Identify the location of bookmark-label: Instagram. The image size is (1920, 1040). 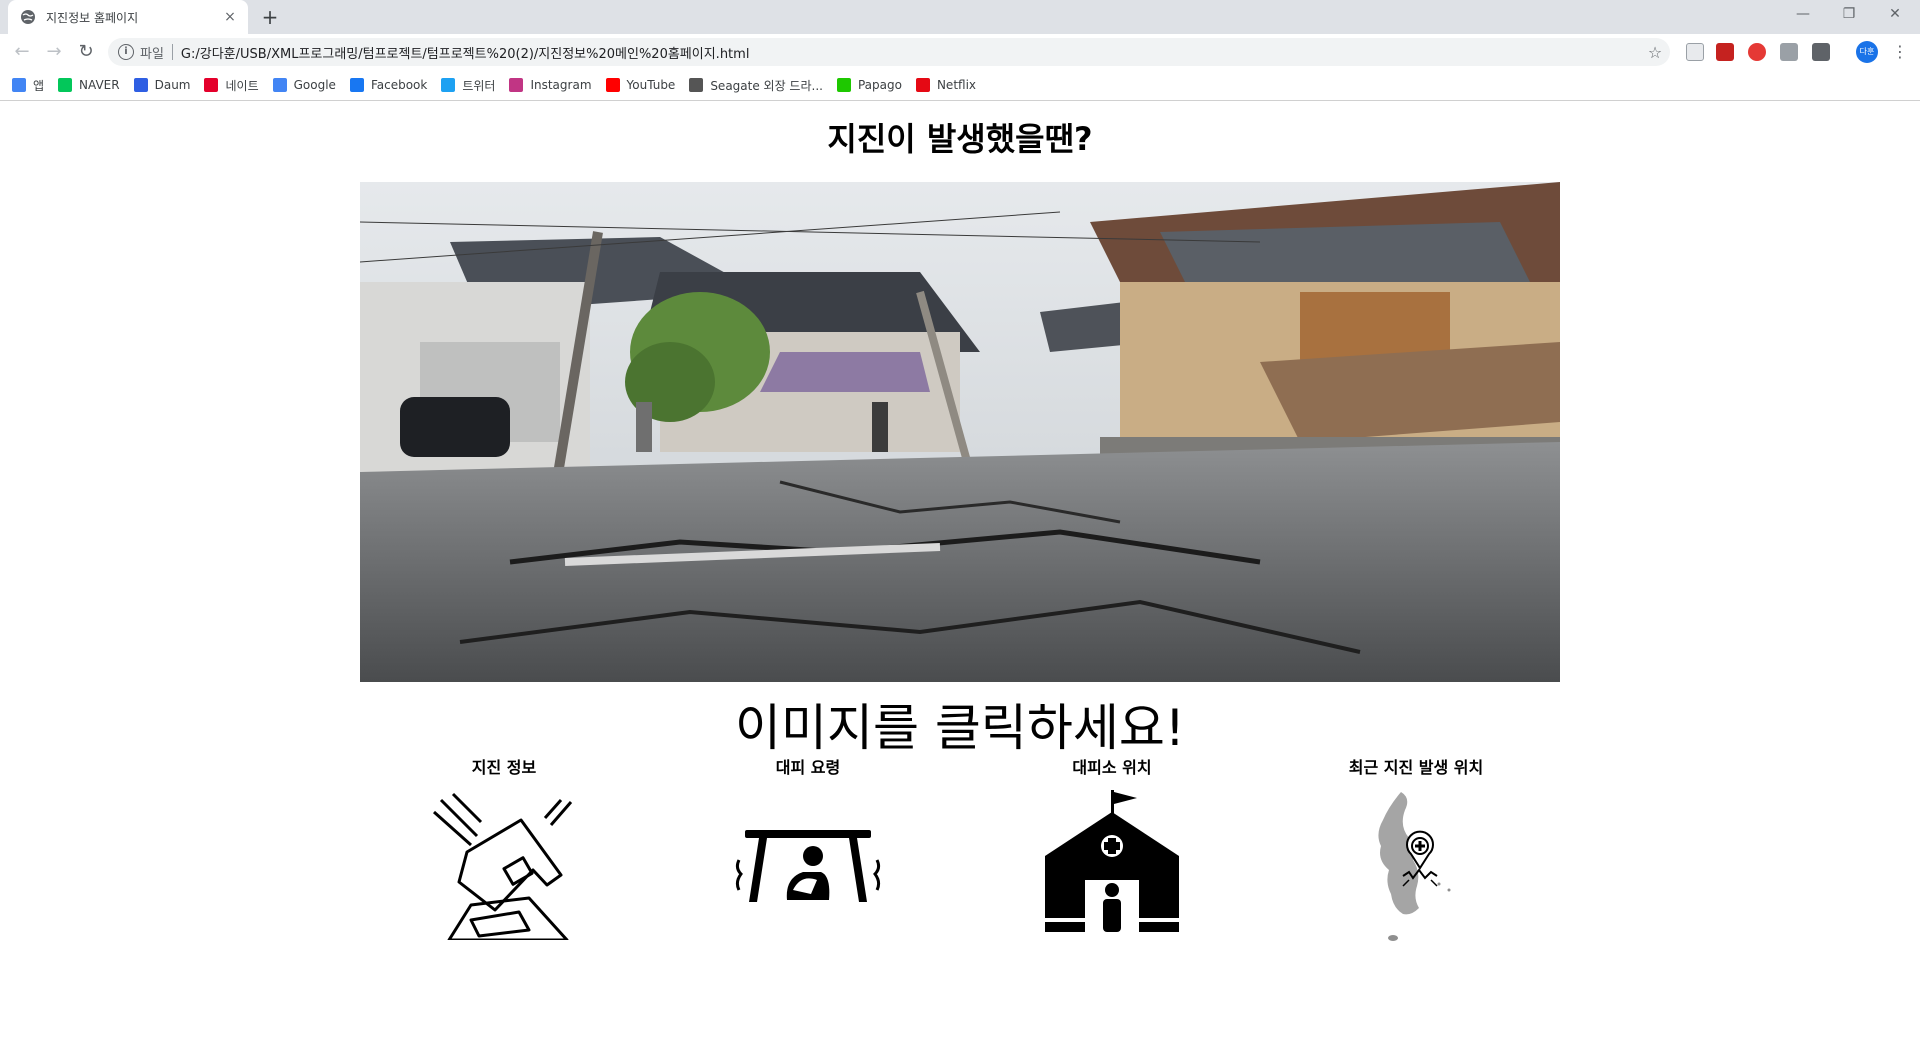
(561, 85).